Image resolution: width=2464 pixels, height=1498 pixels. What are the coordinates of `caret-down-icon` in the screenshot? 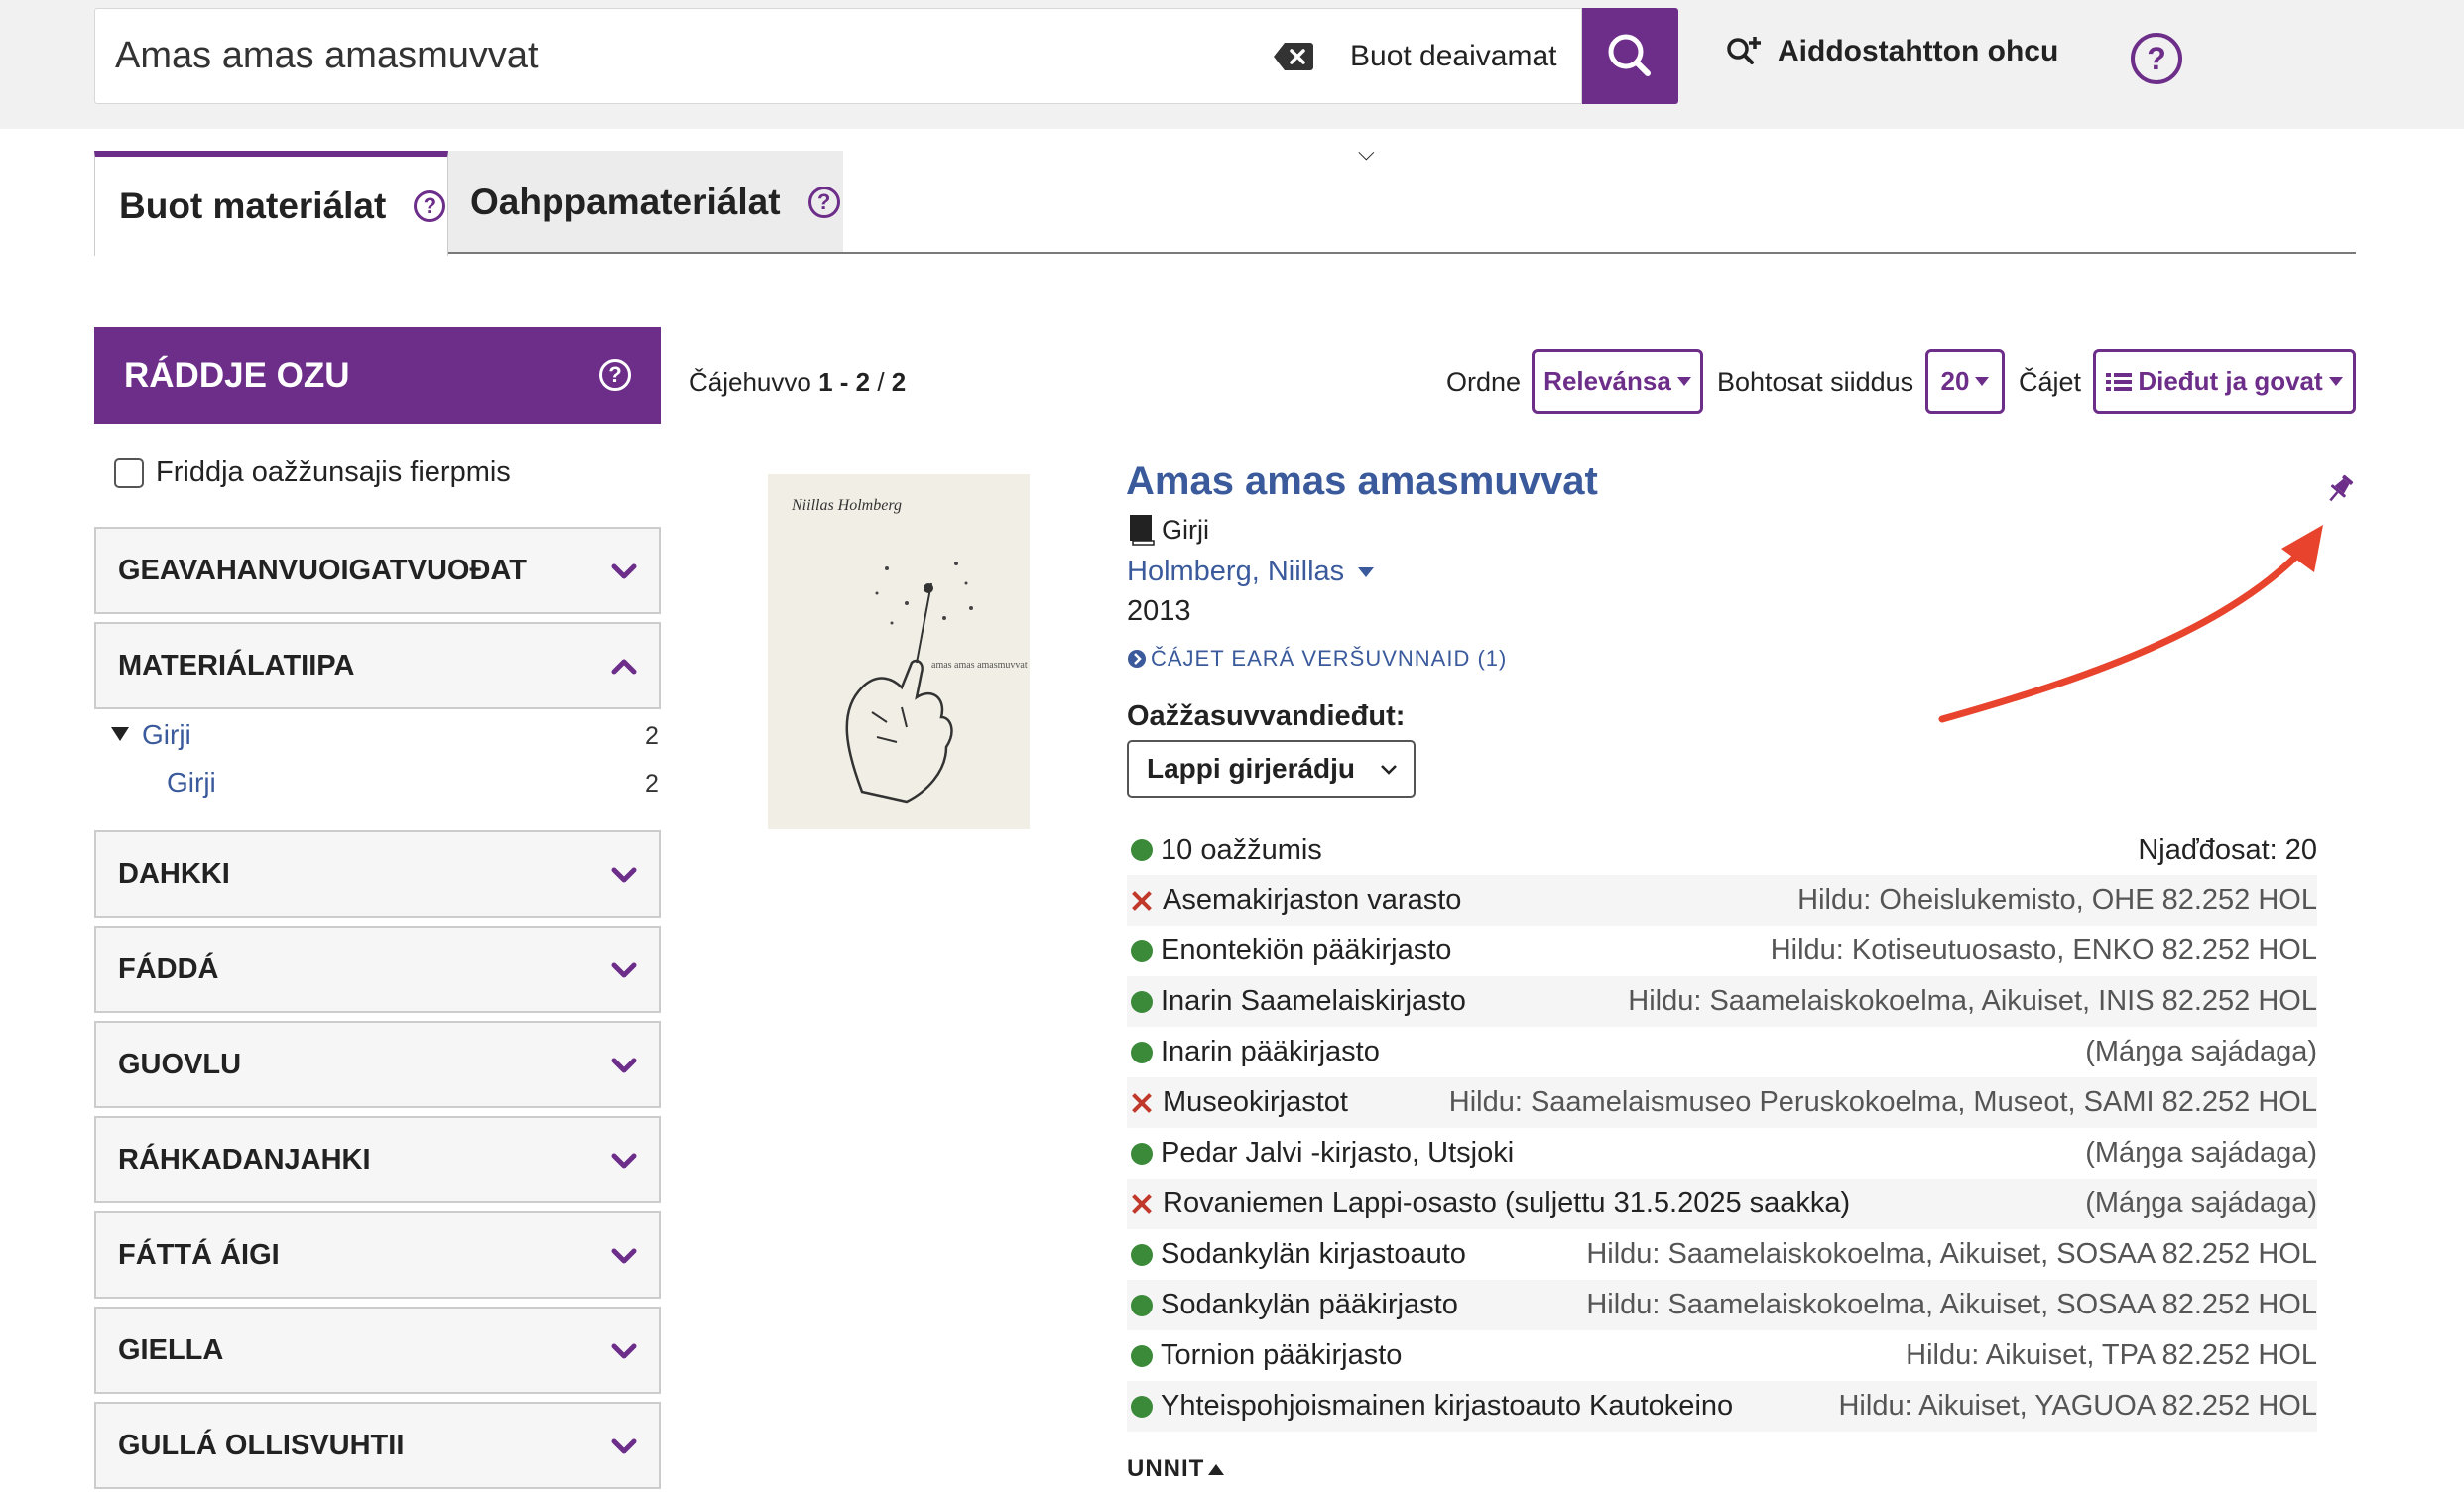 It's located at (2335, 381).